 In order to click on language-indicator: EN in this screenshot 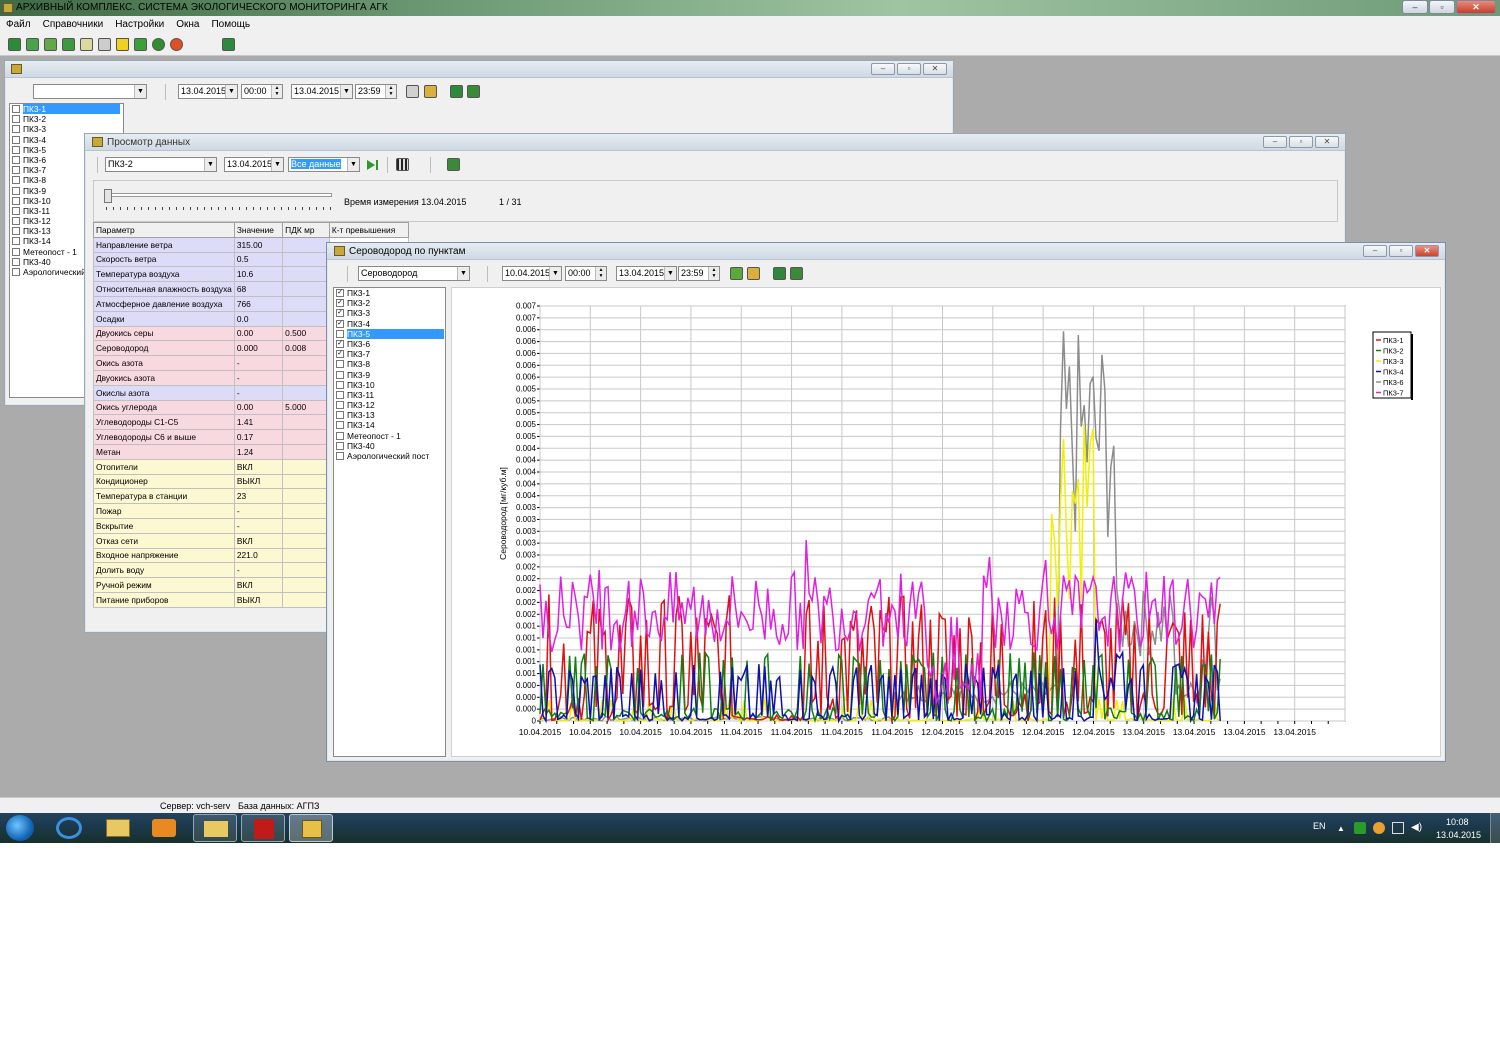, I will do `click(1319, 826)`.